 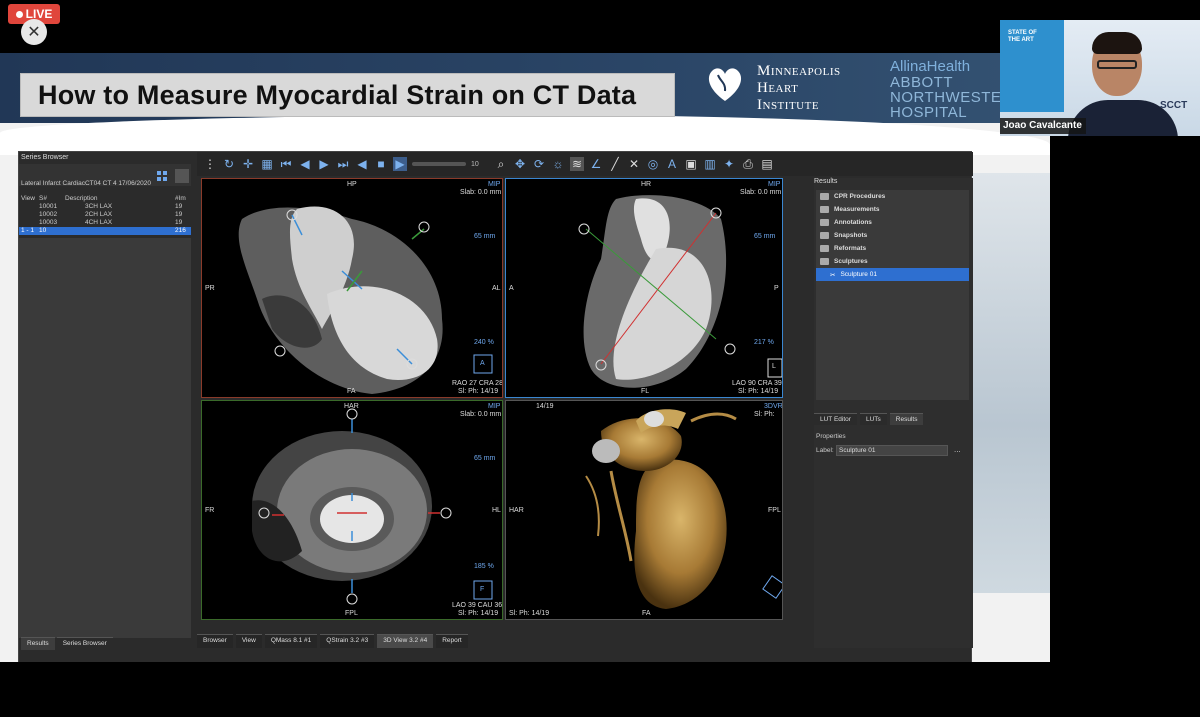 What do you see at coordinates (48, 222) in the screenshot?
I see `cell: 10003` at bounding box center [48, 222].